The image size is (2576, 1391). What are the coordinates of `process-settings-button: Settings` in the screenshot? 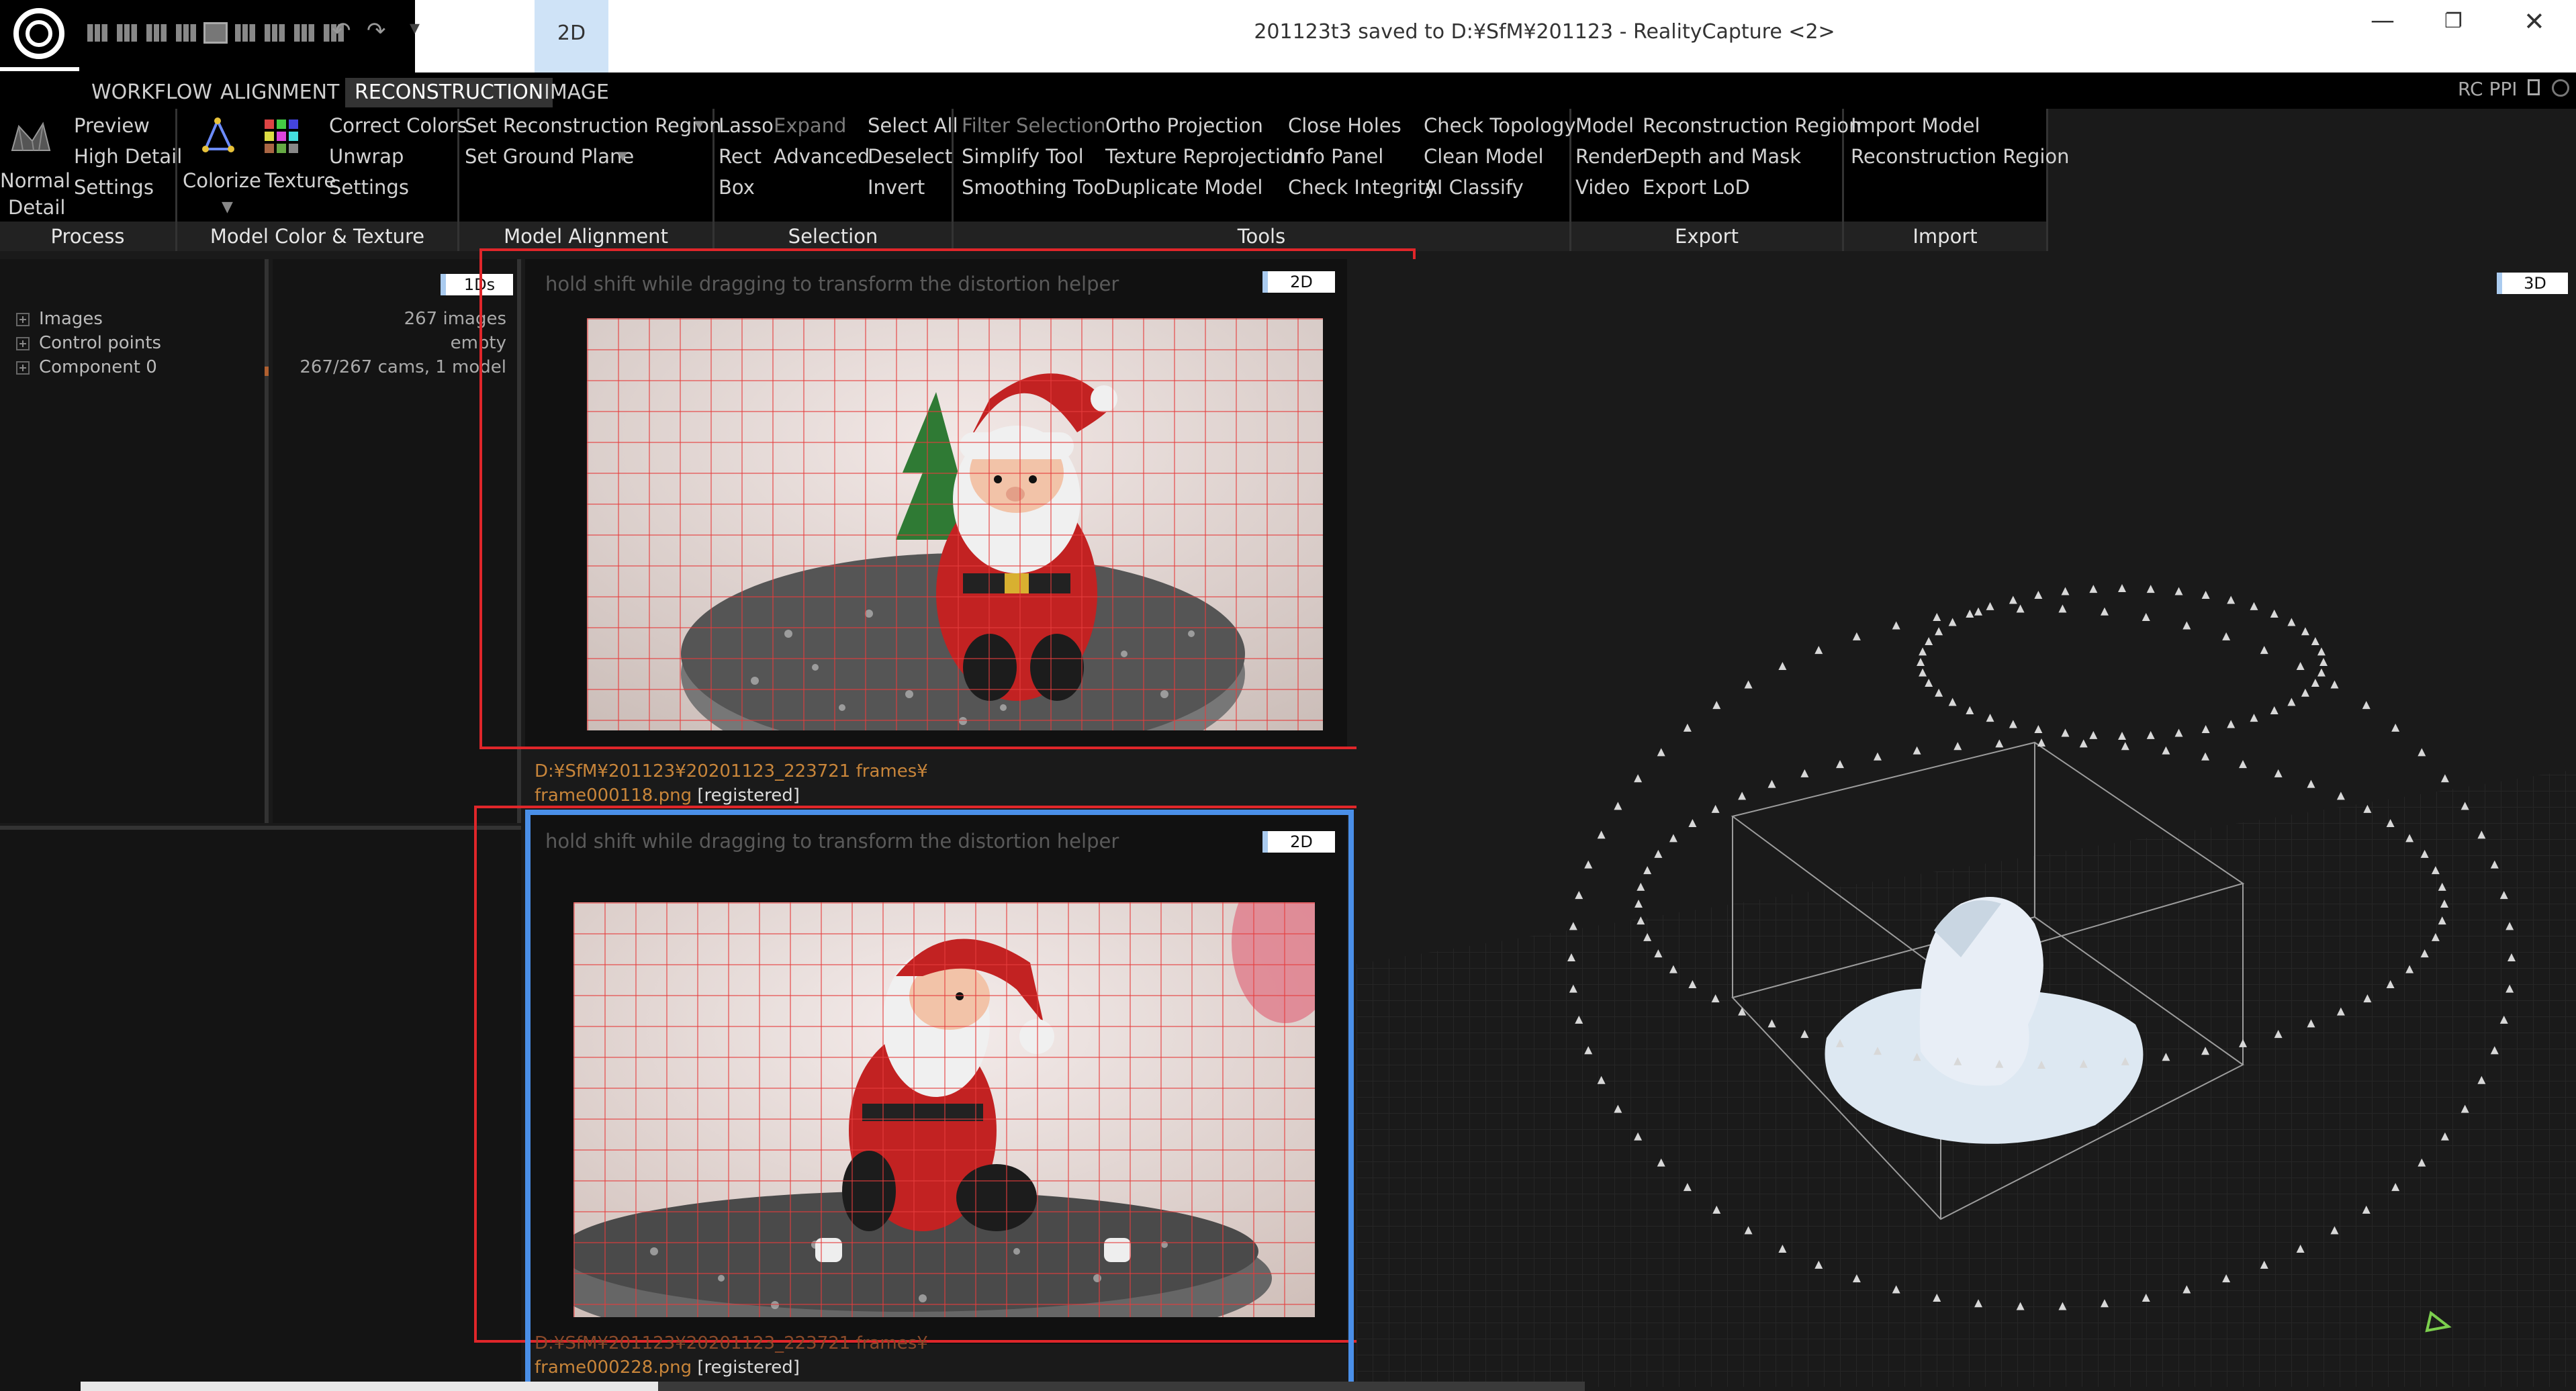 It's located at (114, 188).